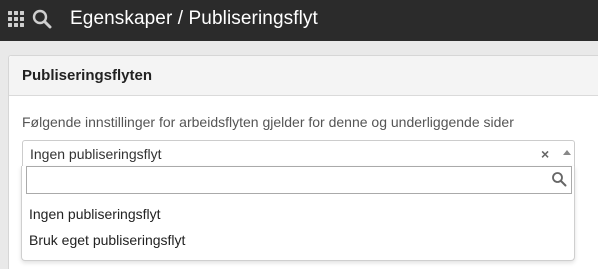  What do you see at coordinates (567, 152) in the screenshot?
I see `chevron-up-icon` at bounding box center [567, 152].